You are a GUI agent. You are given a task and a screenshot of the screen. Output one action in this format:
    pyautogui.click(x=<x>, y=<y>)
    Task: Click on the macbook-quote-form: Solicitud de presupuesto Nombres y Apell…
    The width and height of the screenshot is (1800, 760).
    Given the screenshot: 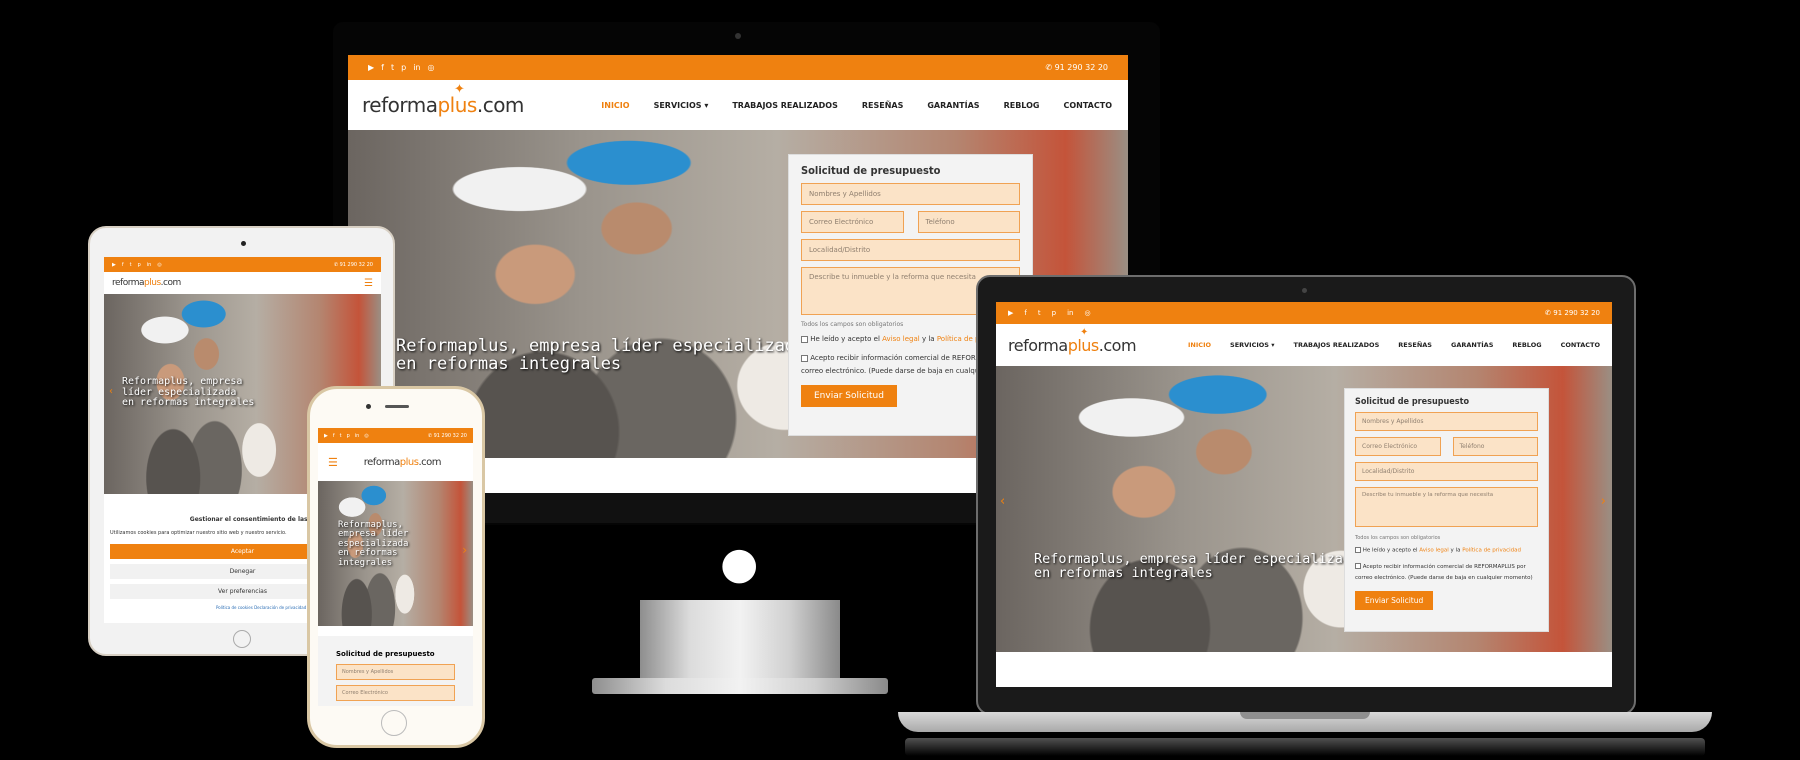 What is the action you would take?
    pyautogui.click(x=1446, y=510)
    